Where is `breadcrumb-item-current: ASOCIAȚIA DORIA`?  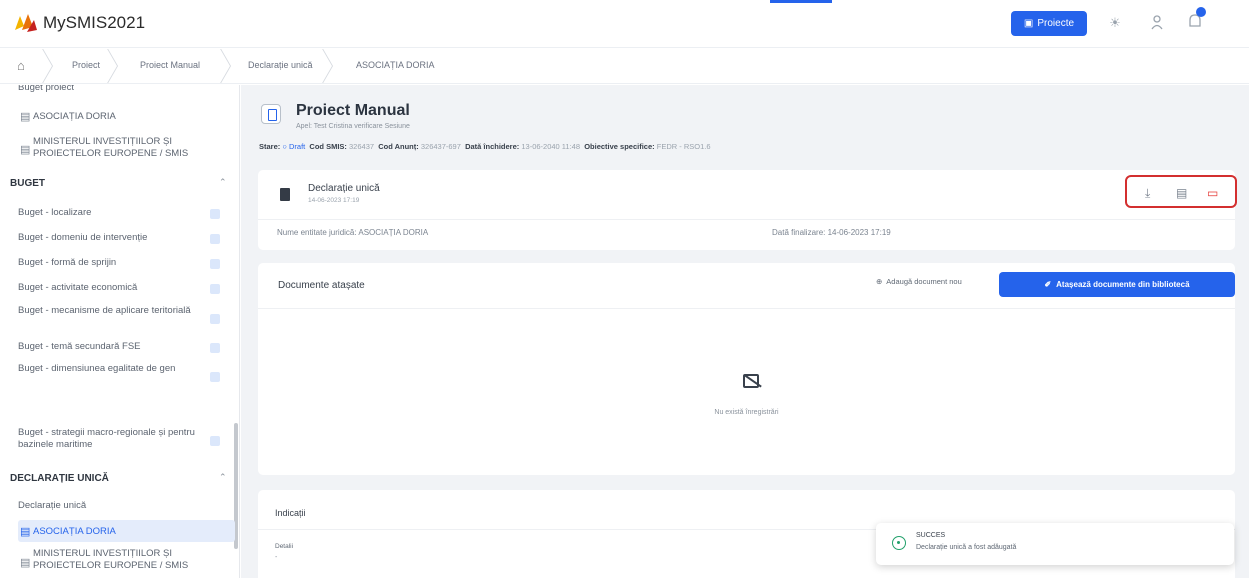
breadcrumb-item-current: ASOCIAȚIA DORIA is located at coordinates (395, 65).